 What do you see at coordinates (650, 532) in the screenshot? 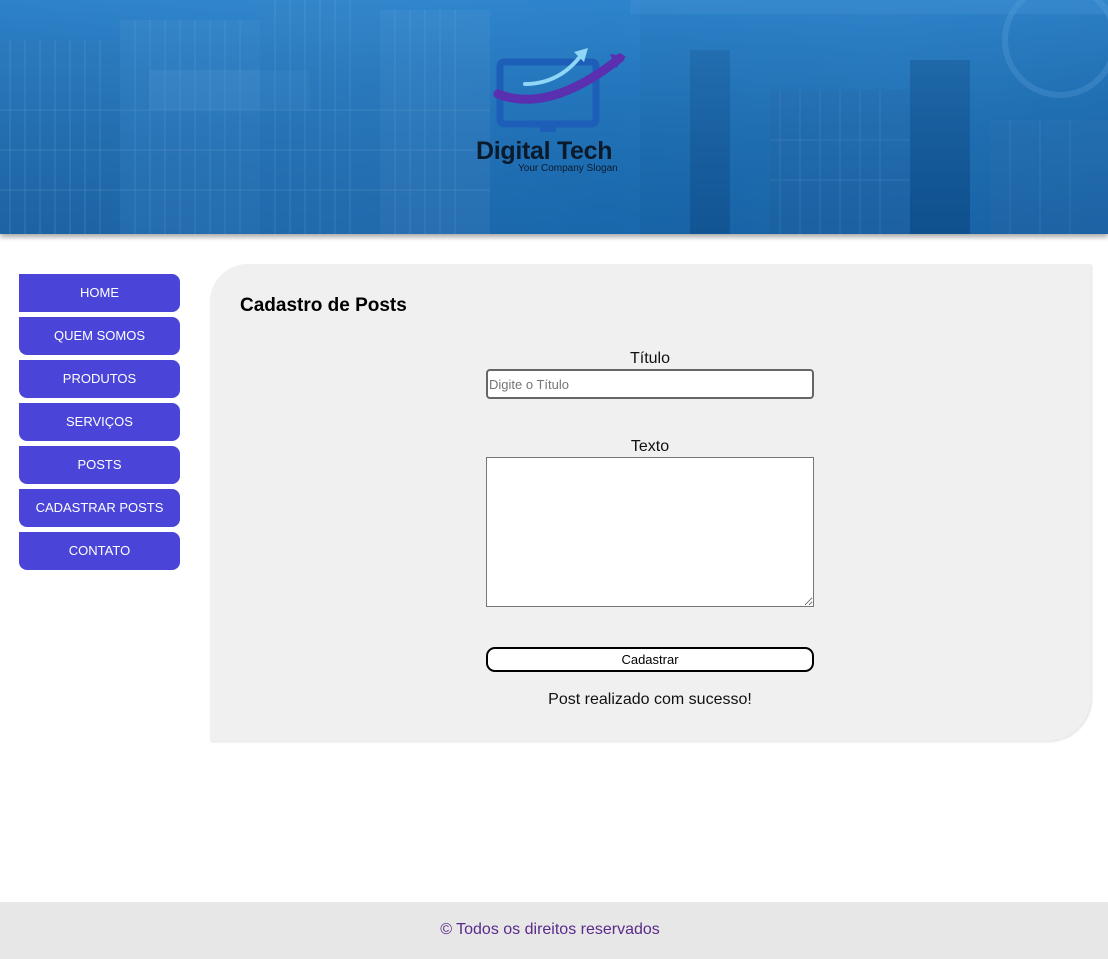
I see `text-area` at bounding box center [650, 532].